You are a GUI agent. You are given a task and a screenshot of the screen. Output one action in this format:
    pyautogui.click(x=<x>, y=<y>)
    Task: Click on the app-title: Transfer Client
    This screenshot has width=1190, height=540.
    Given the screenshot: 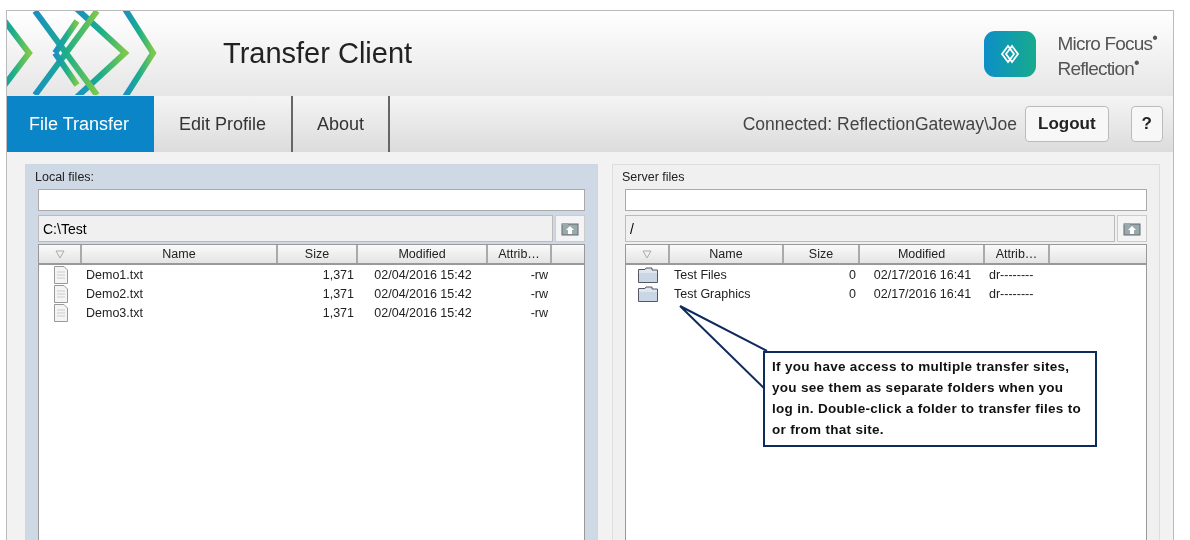 What is the action you would take?
    pyautogui.click(x=318, y=53)
    